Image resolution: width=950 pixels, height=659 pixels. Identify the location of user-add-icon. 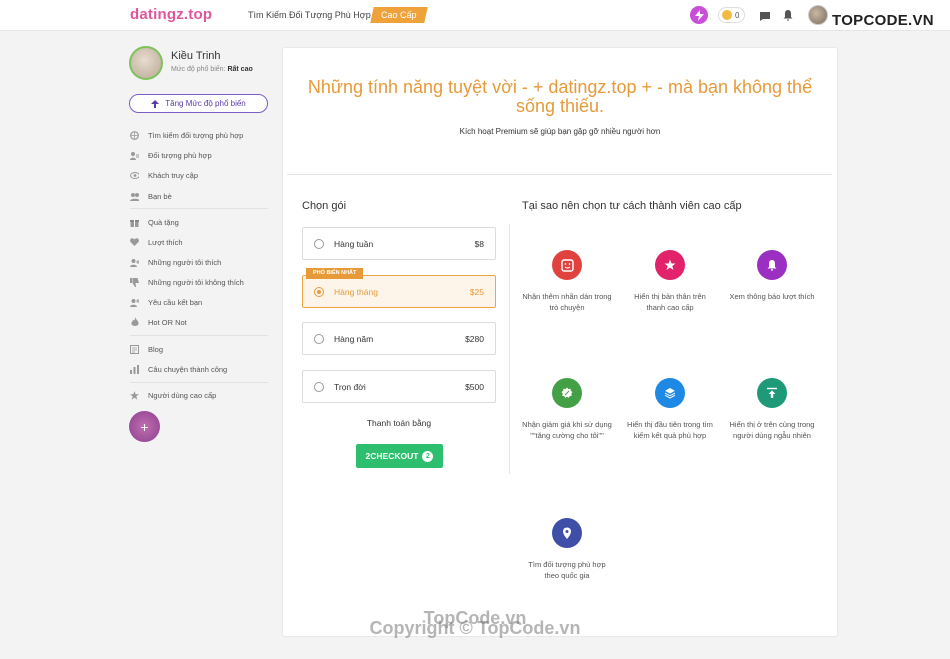
(134, 302).